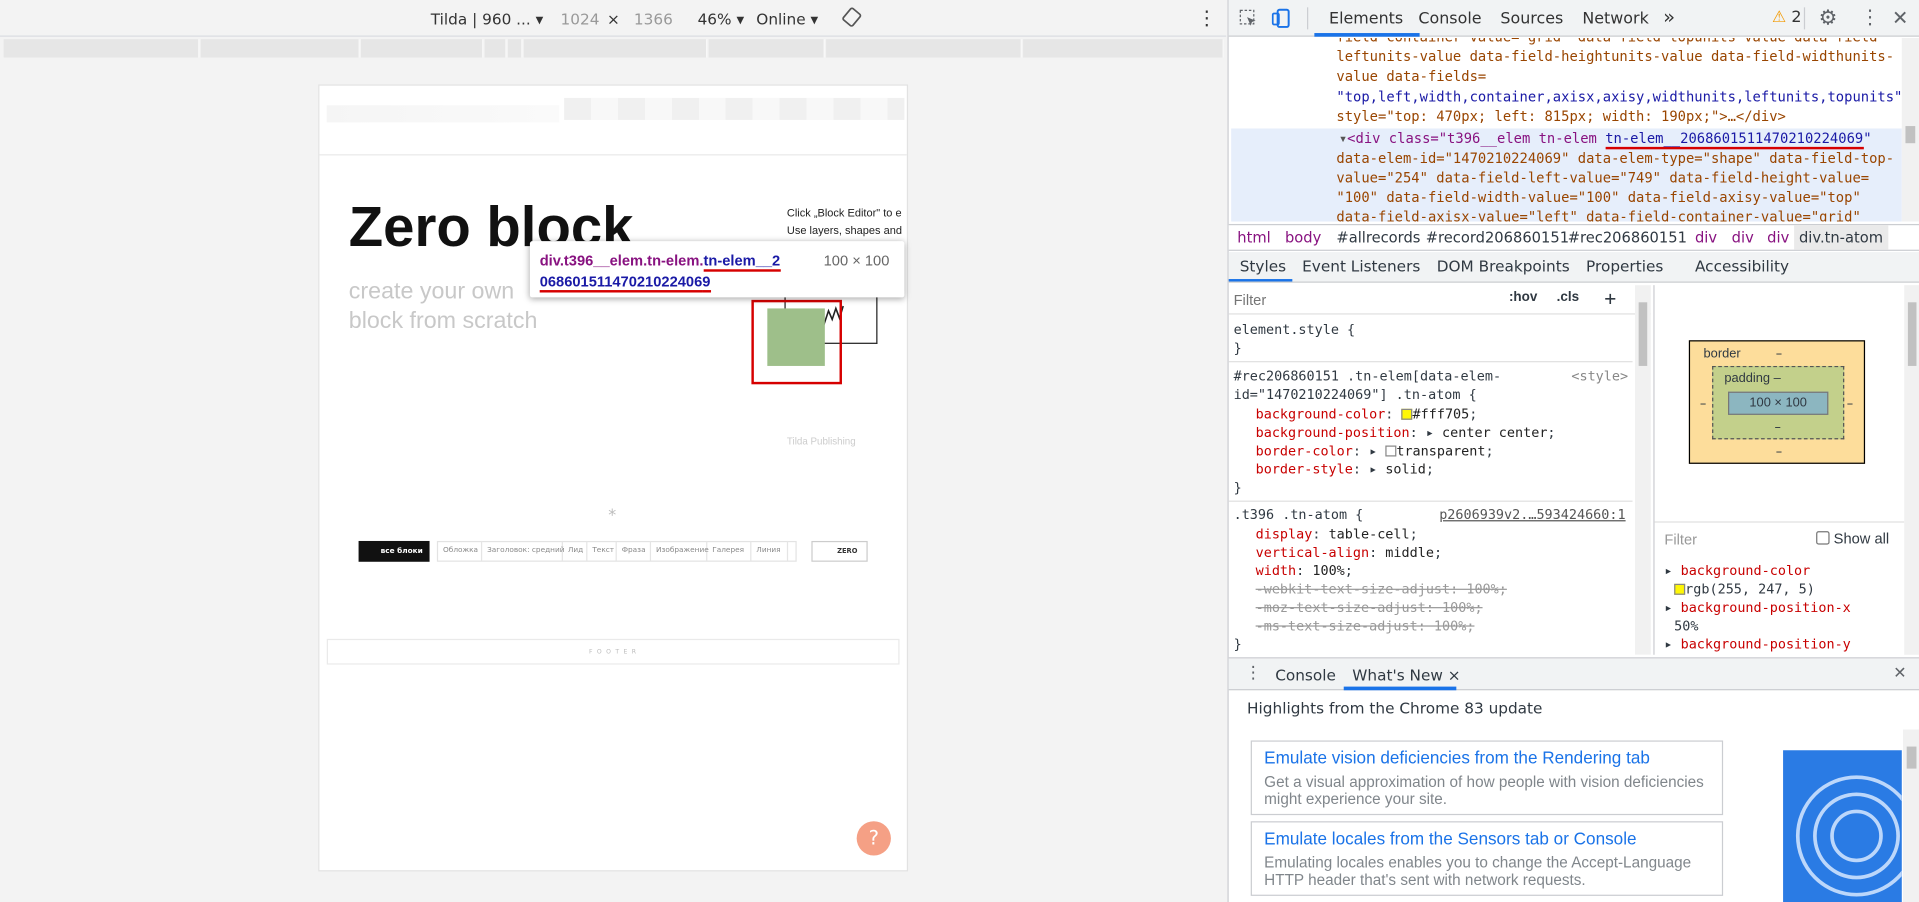 This screenshot has height=902, width=1919. What do you see at coordinates (1248, 20) in the screenshot?
I see `inspect-element-icon` at bounding box center [1248, 20].